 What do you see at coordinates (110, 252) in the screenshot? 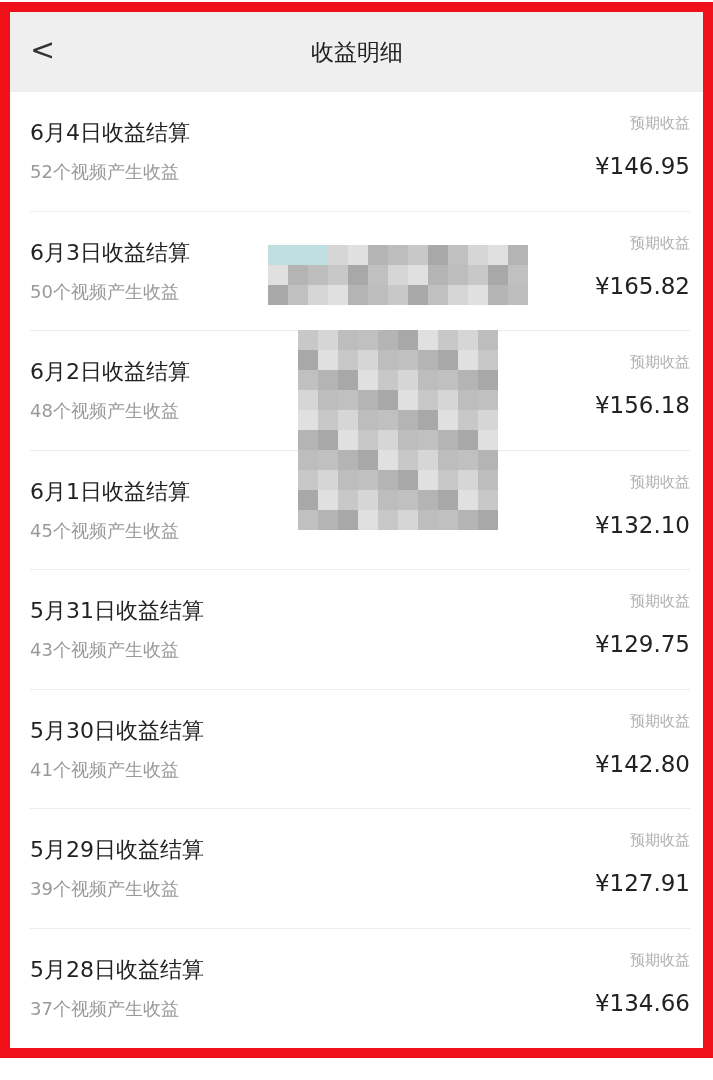
I see `settlement-title: 6月3日收益结算` at bounding box center [110, 252].